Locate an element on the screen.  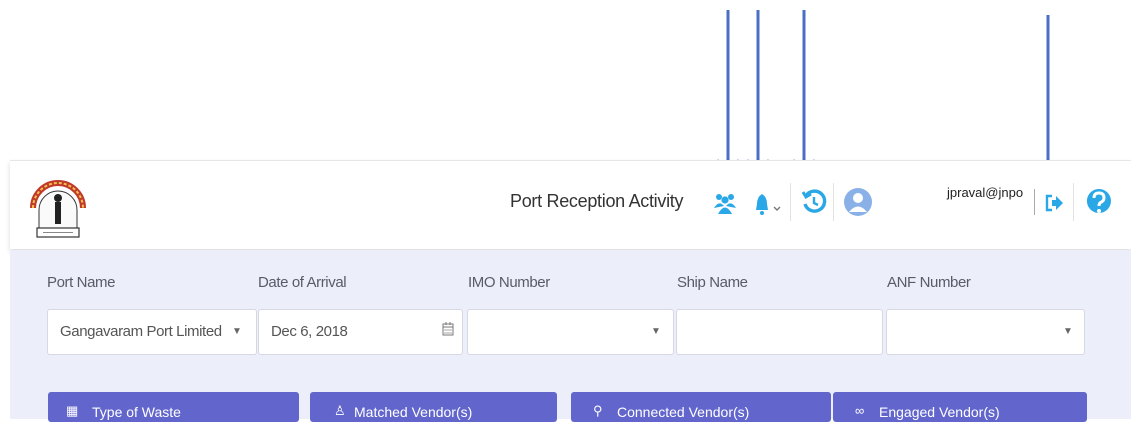
date-of-arrival-label: Date of Arrival is located at coordinates (302, 282).